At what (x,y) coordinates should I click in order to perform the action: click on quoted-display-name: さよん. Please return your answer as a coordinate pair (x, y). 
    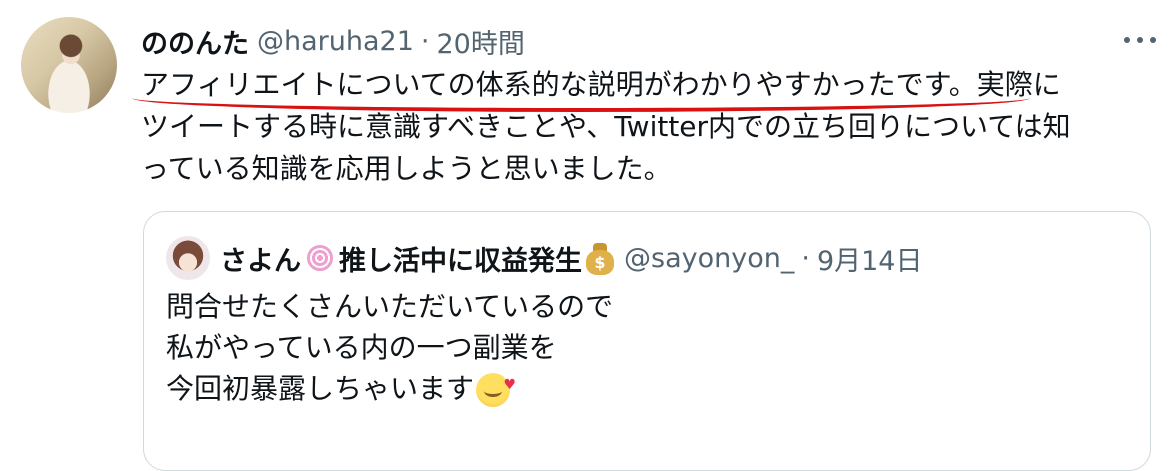
    Looking at the image, I should click on (260, 261).